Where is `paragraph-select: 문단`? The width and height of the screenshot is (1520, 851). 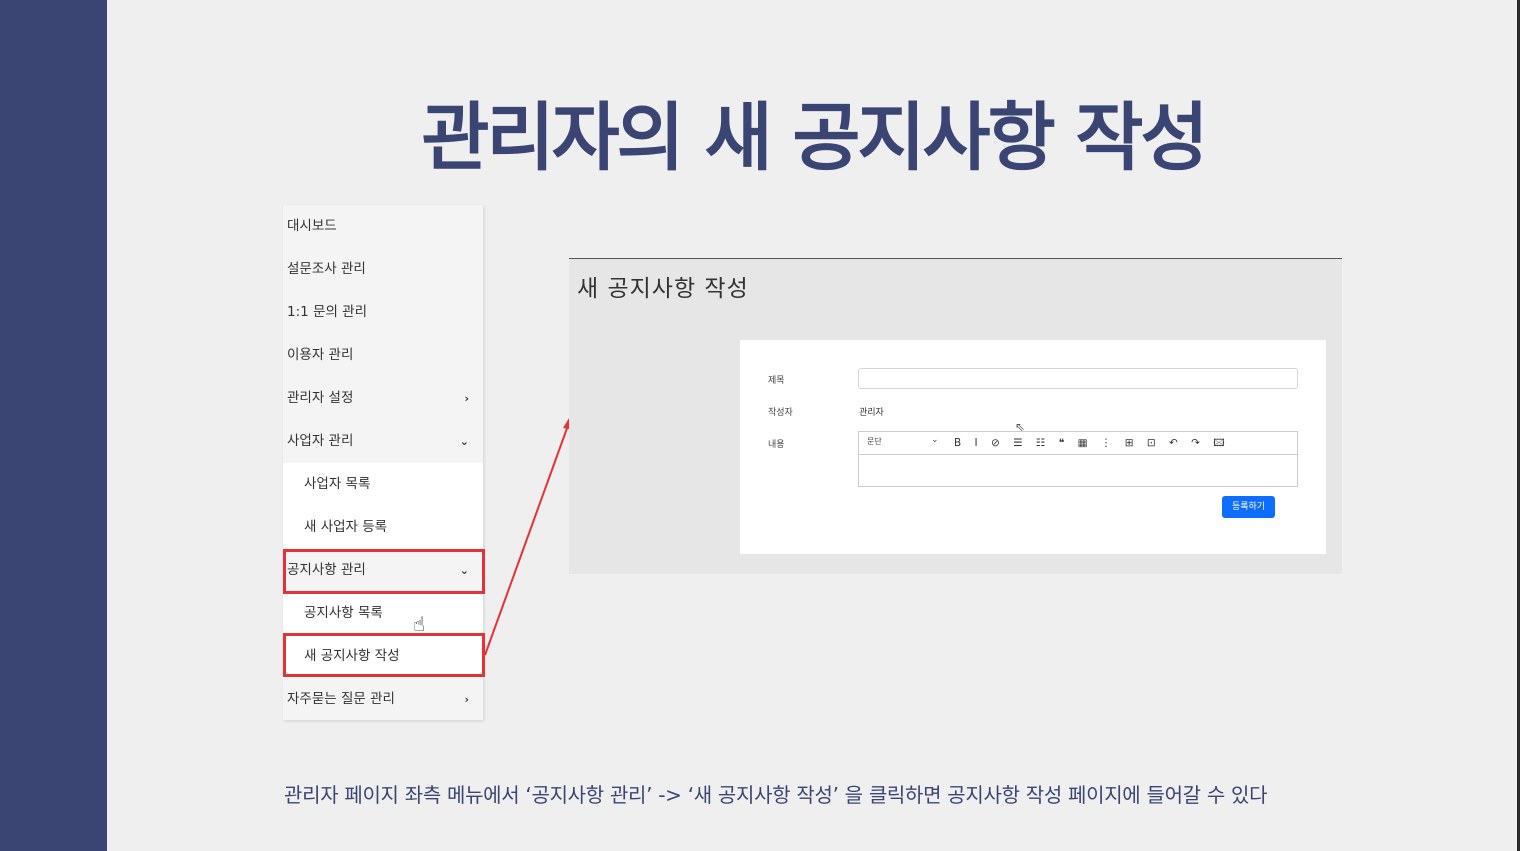 paragraph-select: 문단 is located at coordinates (874, 441).